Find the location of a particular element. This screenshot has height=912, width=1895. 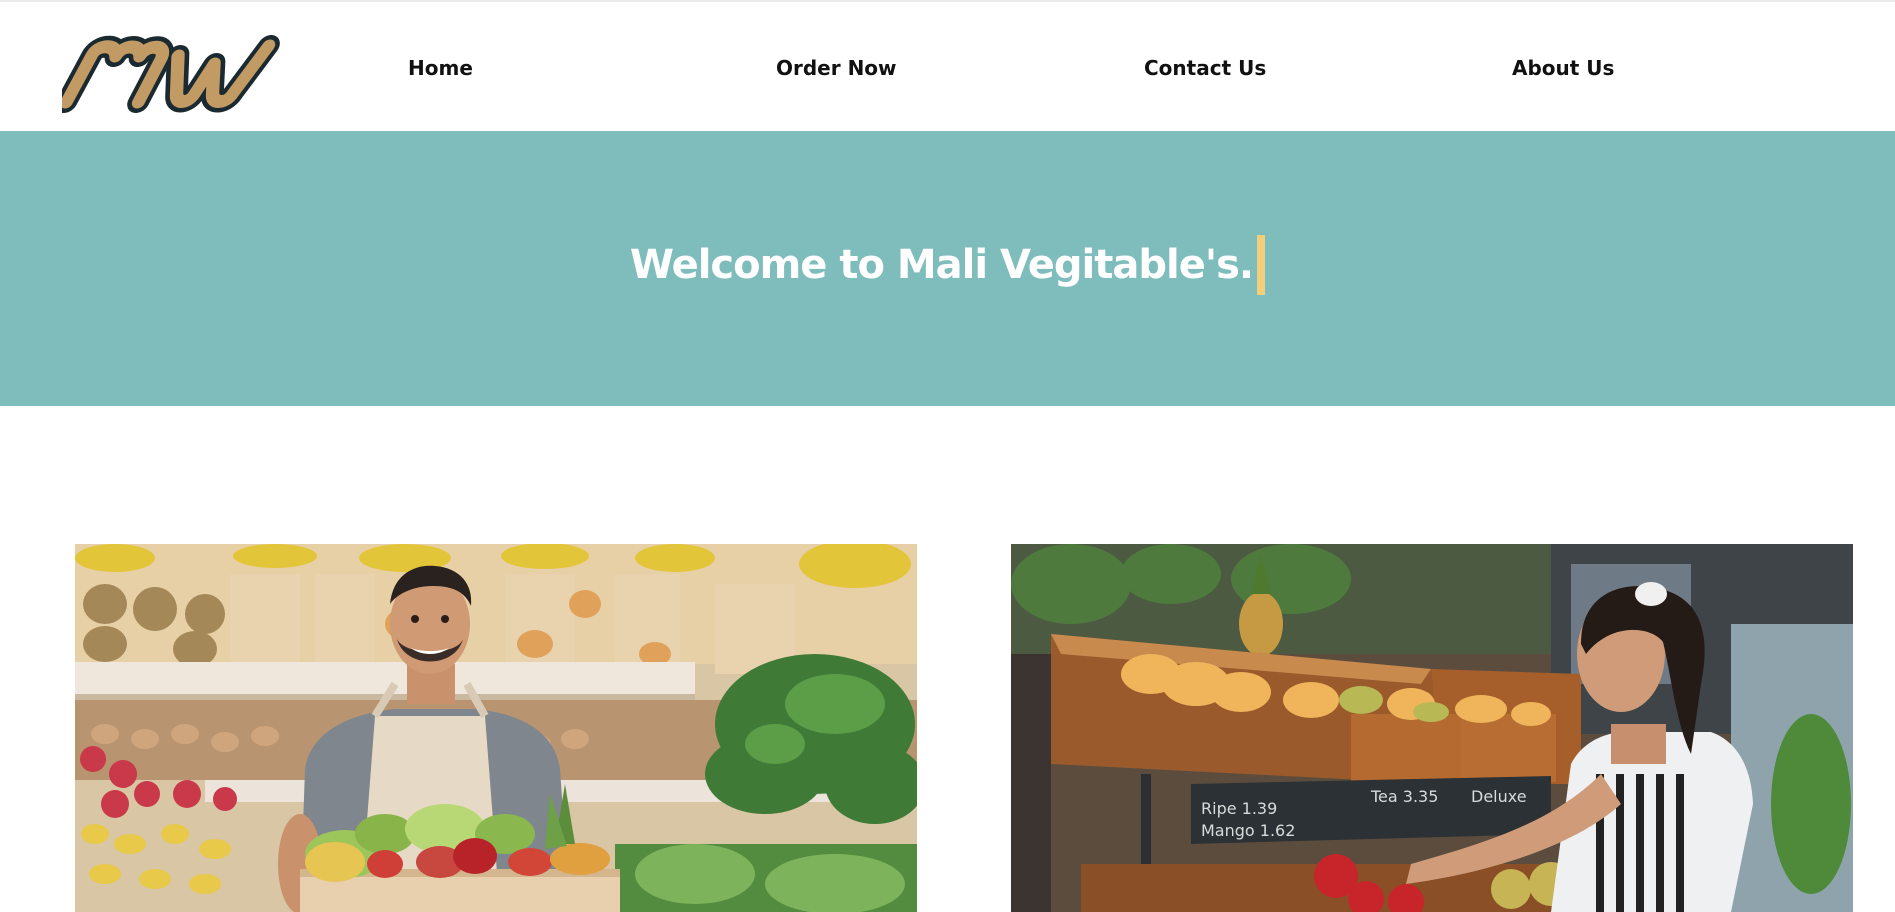

nav-home-link: Home is located at coordinates (440, 68).